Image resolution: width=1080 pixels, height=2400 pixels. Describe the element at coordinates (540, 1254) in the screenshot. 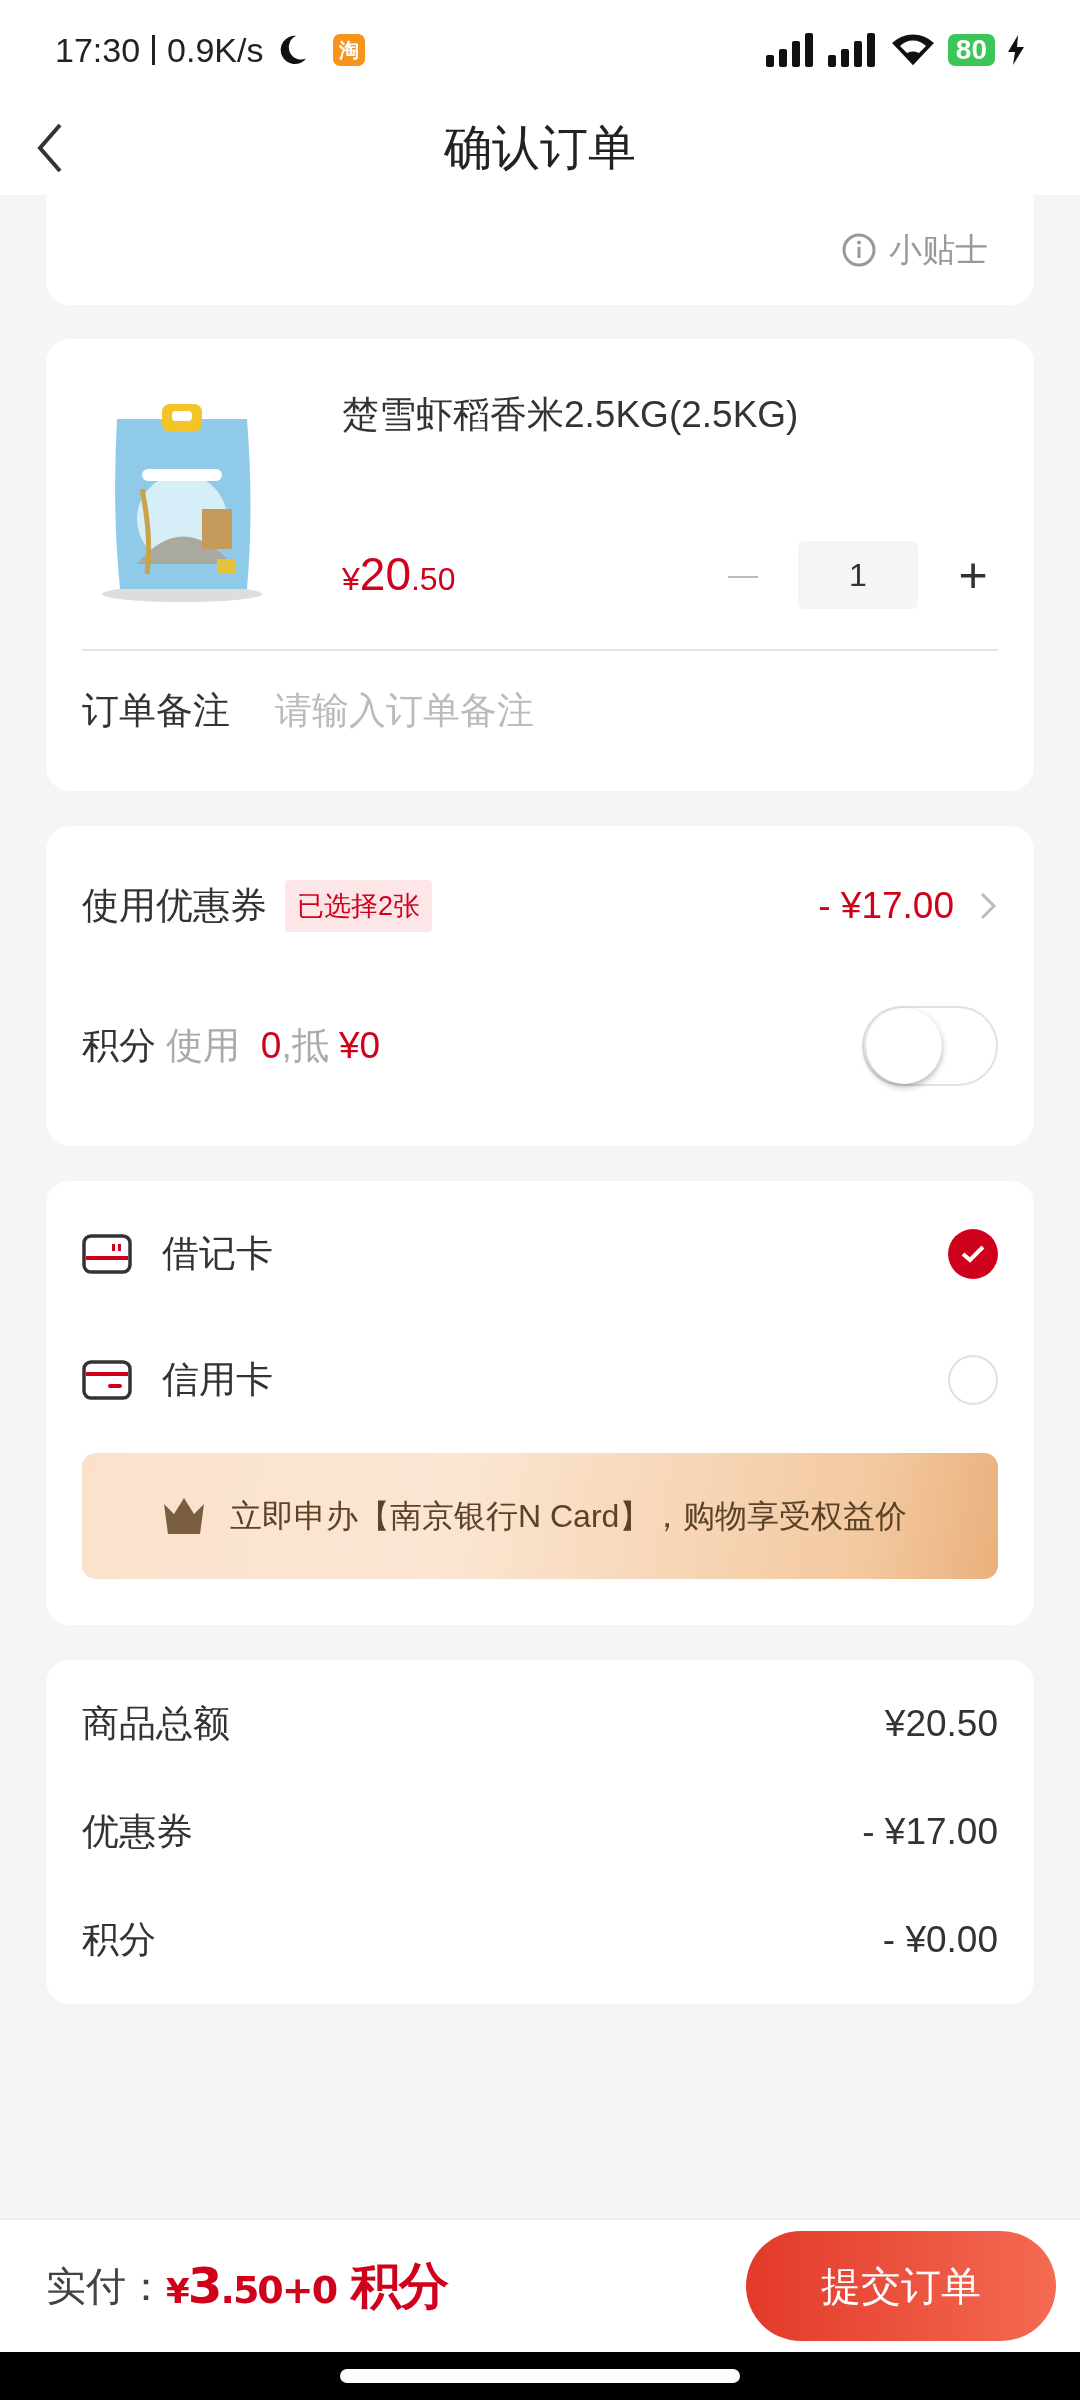

I see `payment-option: 借记卡` at that location.